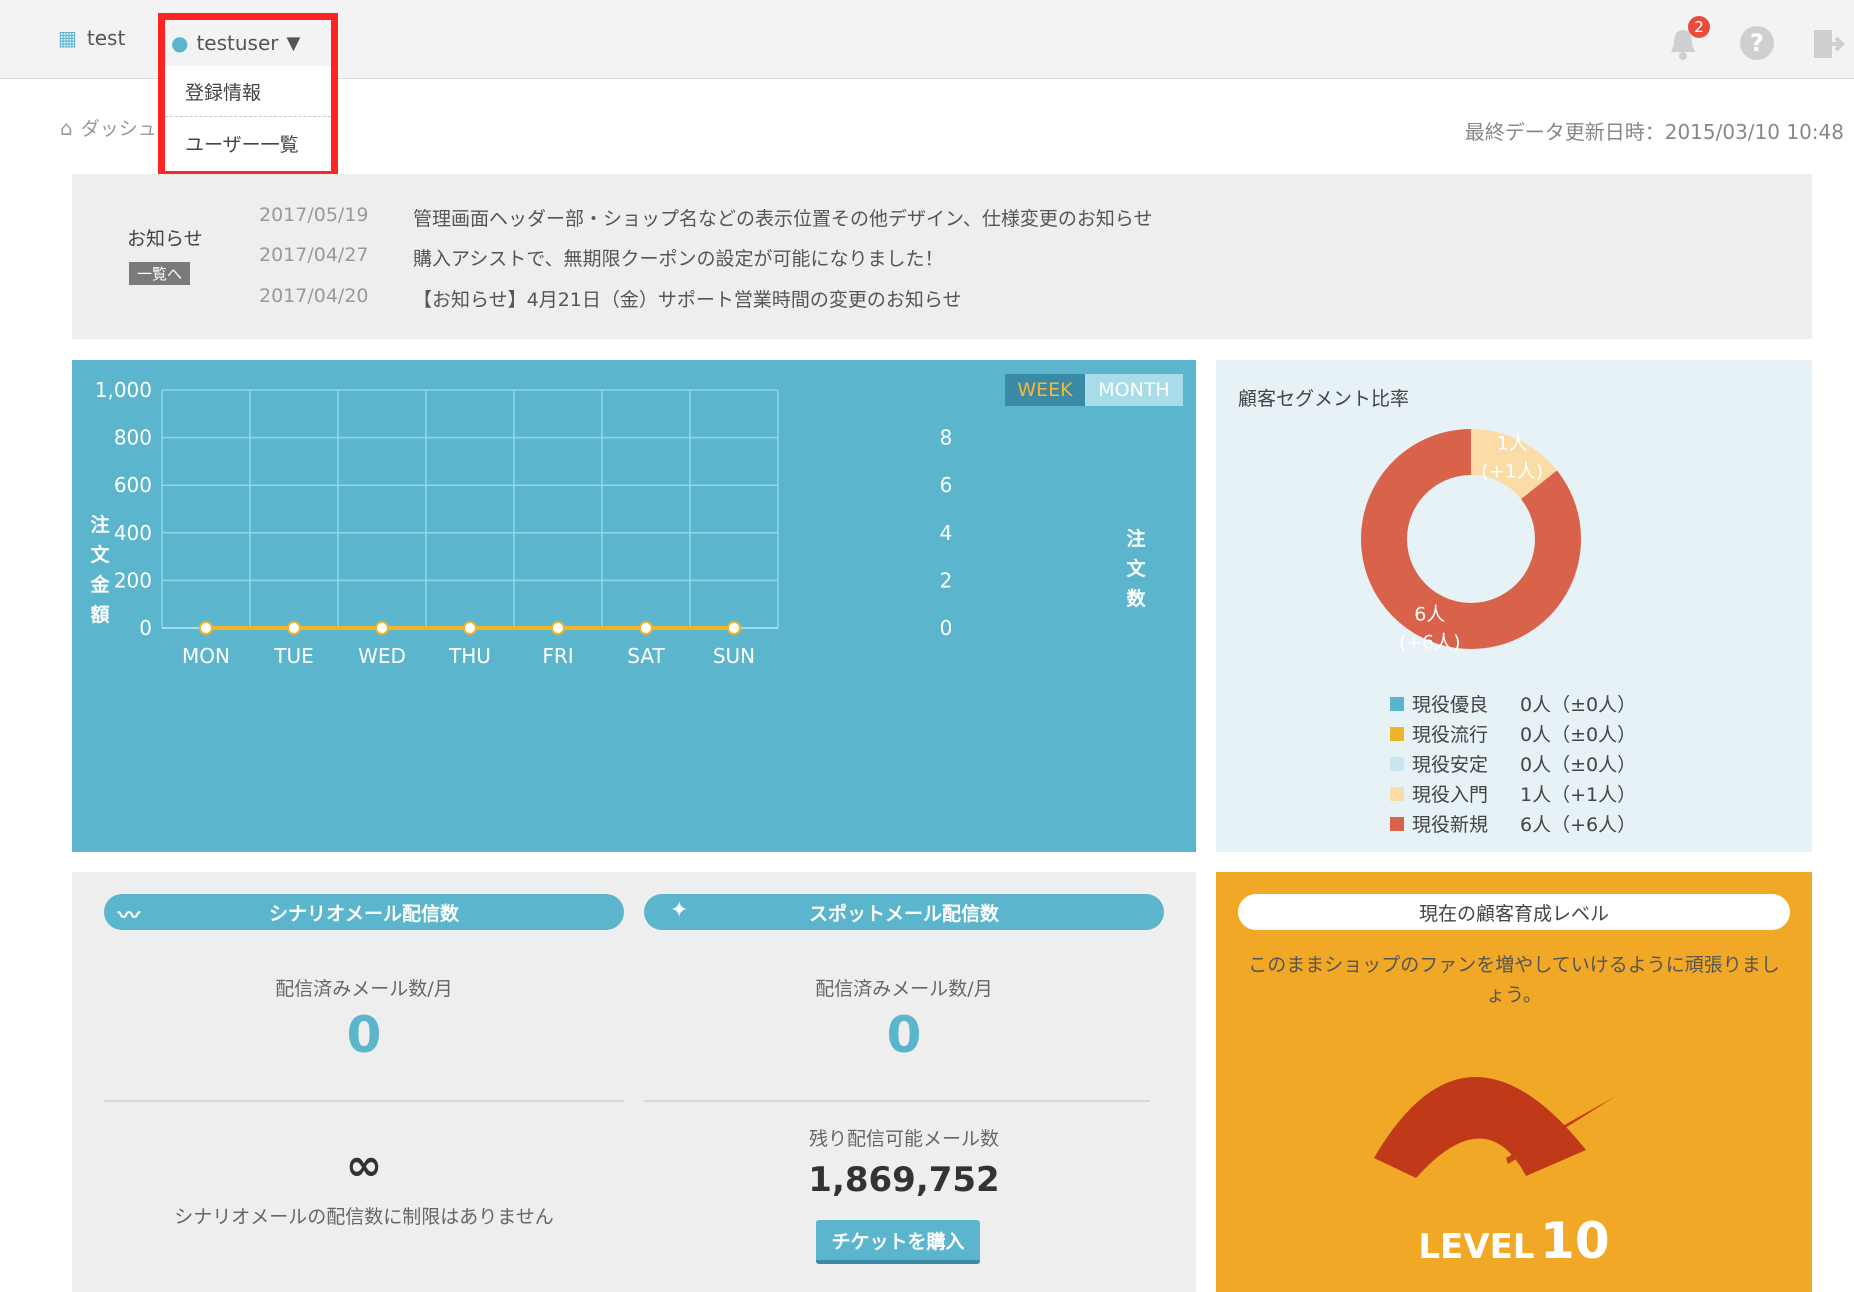 This screenshot has height=1292, width=1854. What do you see at coordinates (904, 1035) in the screenshot?
I see `spot-sent-value: 0` at bounding box center [904, 1035].